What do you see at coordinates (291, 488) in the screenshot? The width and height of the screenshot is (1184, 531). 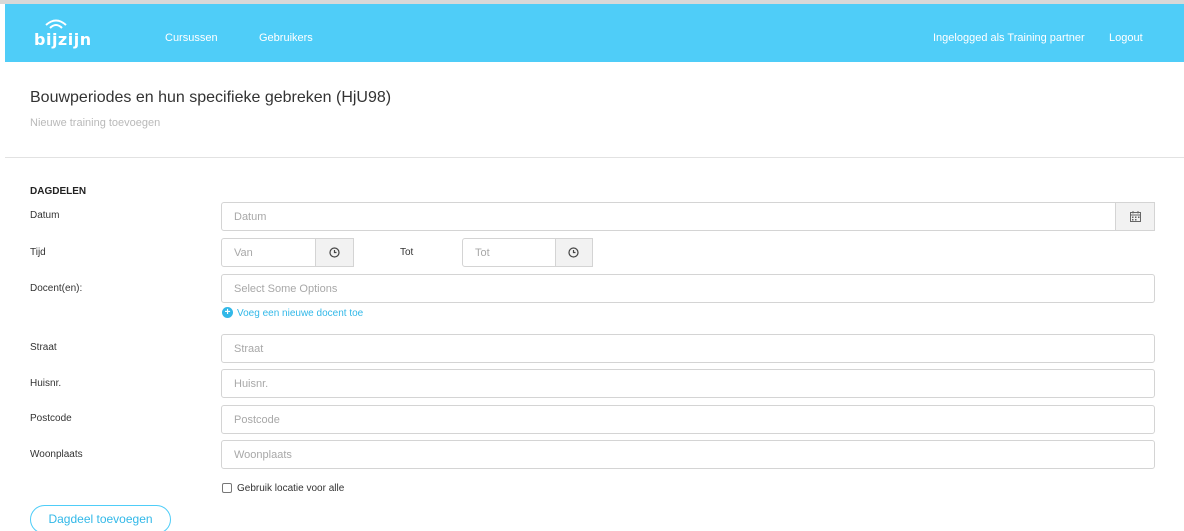 I see `use-location-label: Gebruik locatie voor alle` at bounding box center [291, 488].